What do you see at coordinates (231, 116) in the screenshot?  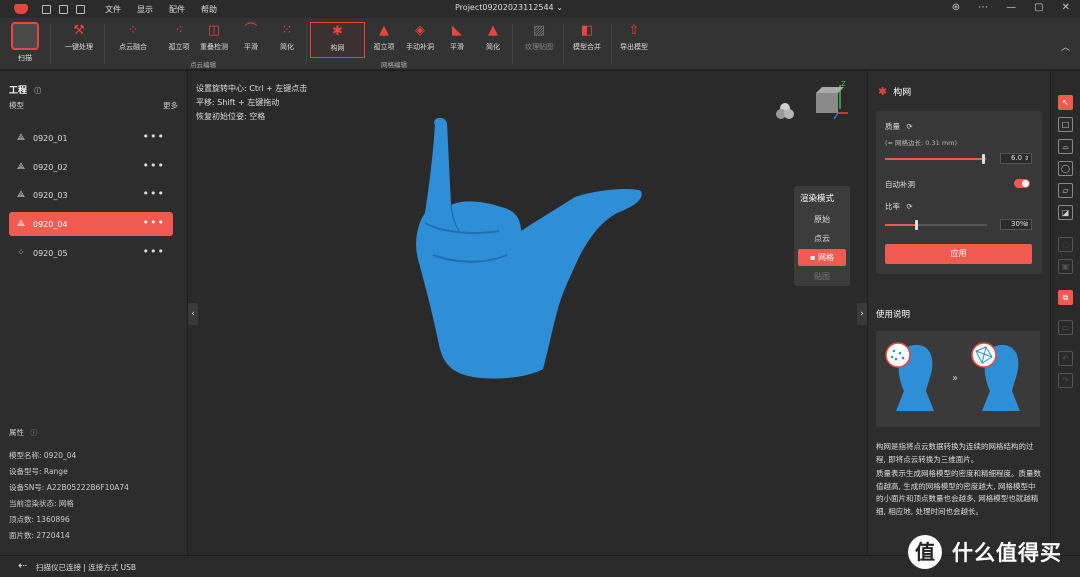 I see `hint-reset-pose: 恢复初始位姿: 空格` at bounding box center [231, 116].